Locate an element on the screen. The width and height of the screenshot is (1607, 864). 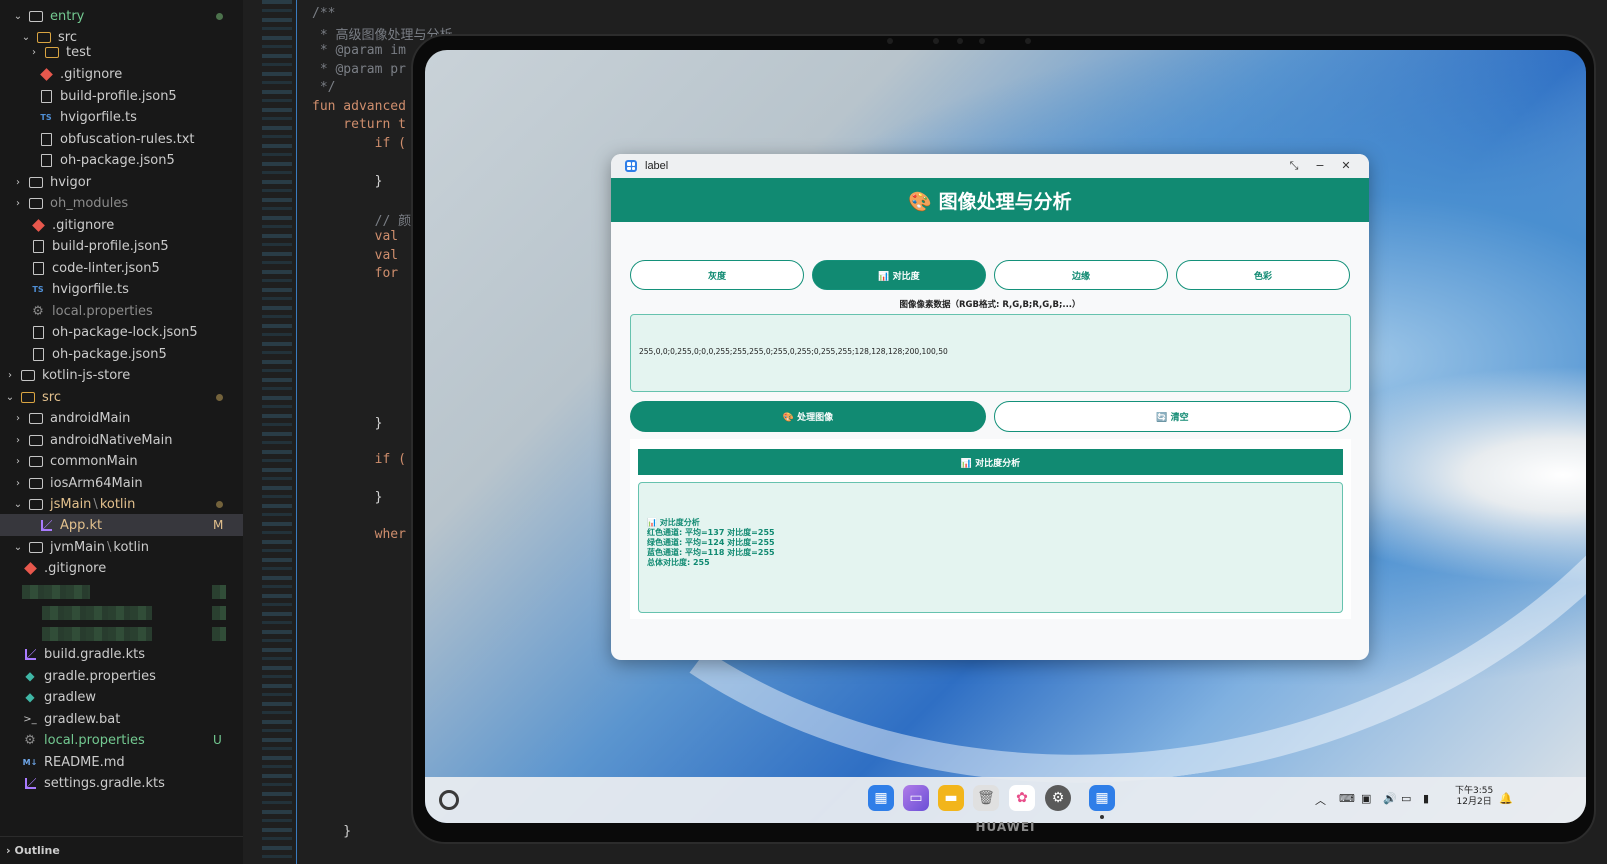
tree-label: hvigorfile.ts is located at coordinates (98, 117).